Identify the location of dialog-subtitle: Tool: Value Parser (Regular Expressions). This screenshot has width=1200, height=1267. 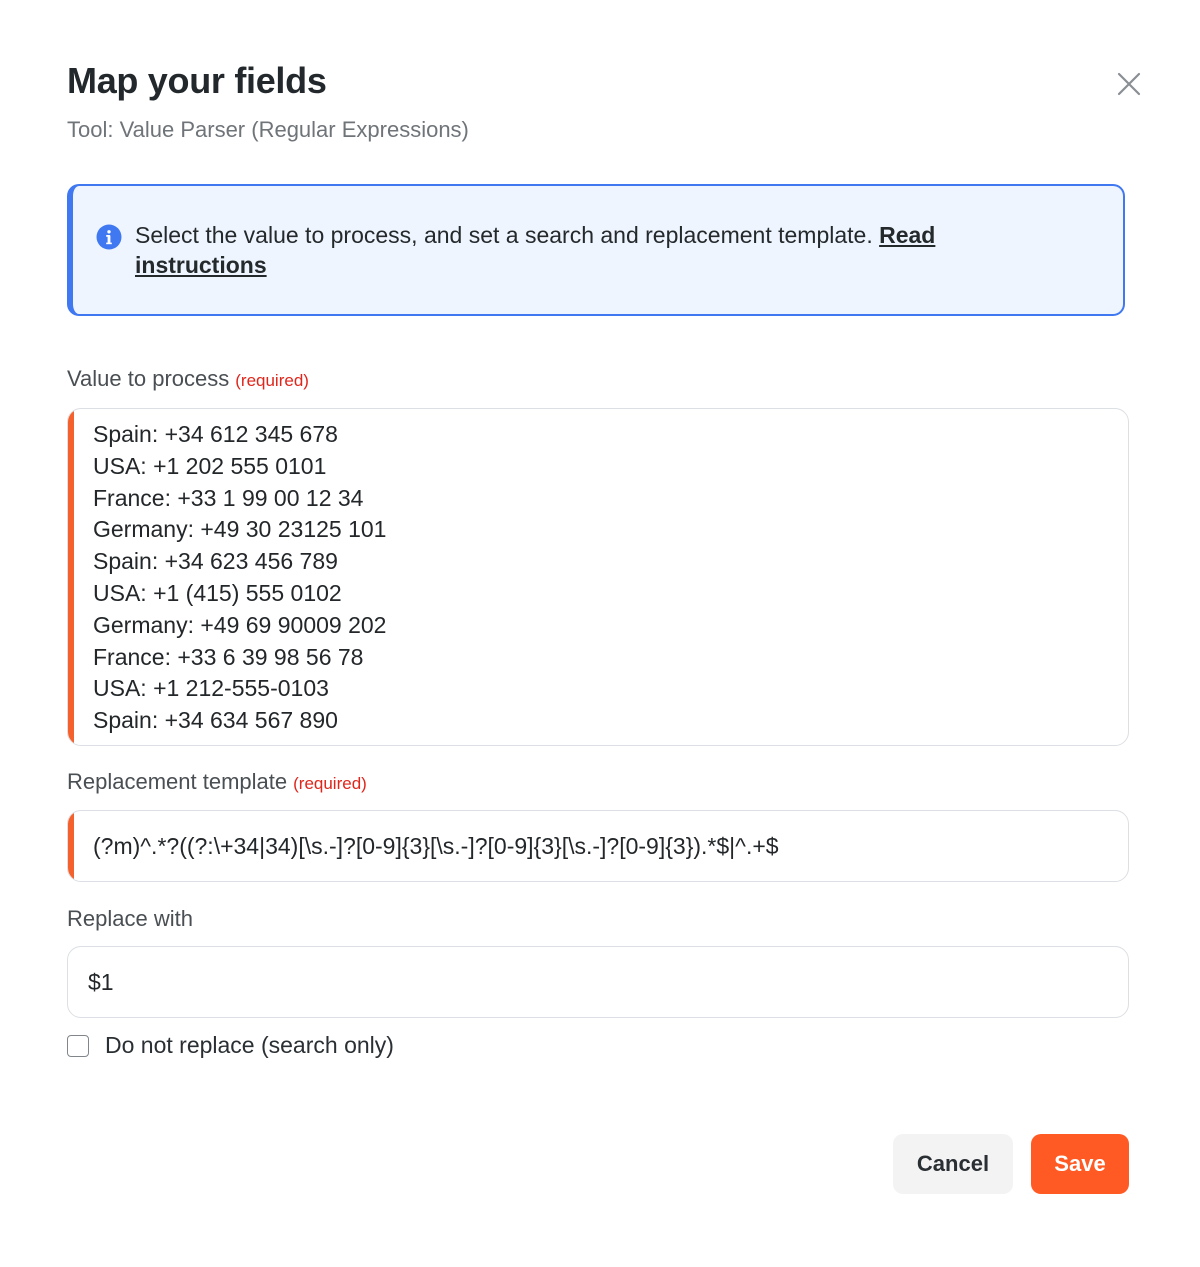
(268, 129).